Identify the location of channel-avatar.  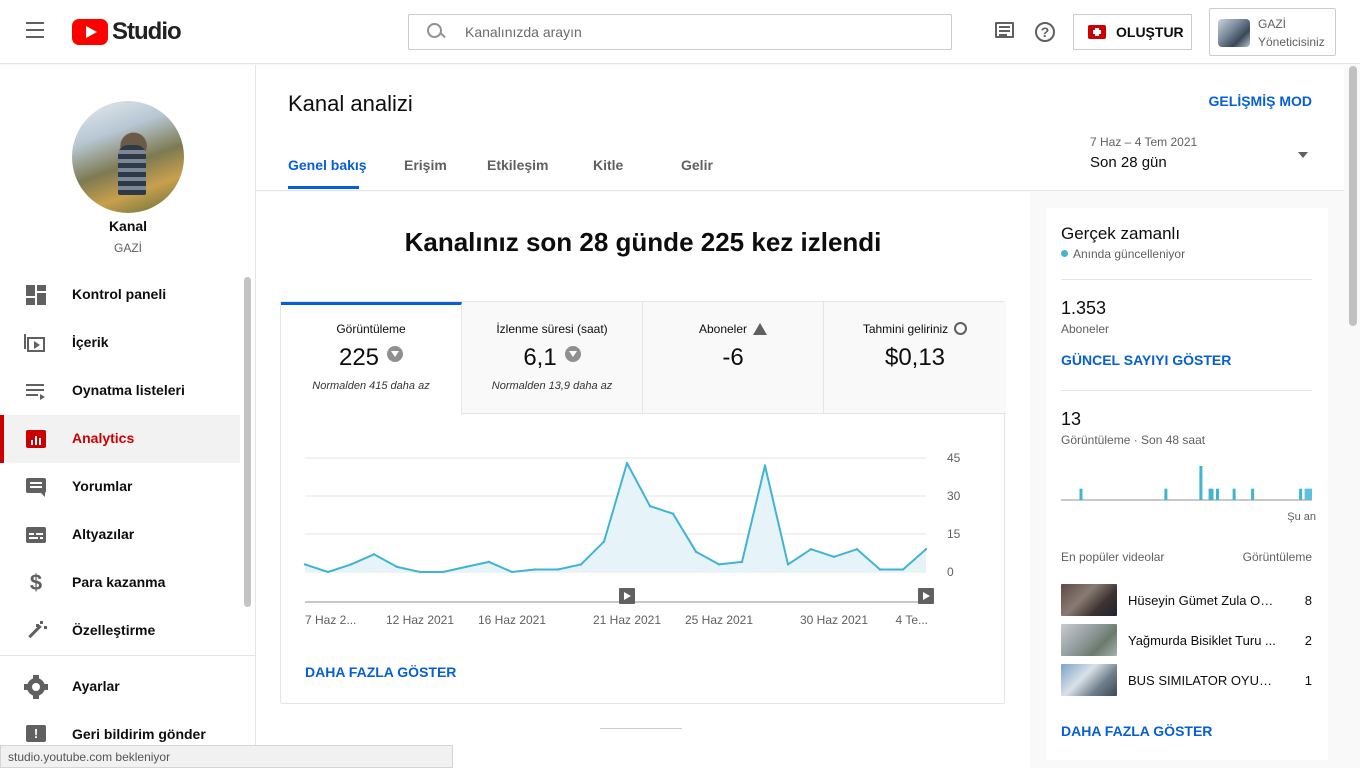
(128, 157).